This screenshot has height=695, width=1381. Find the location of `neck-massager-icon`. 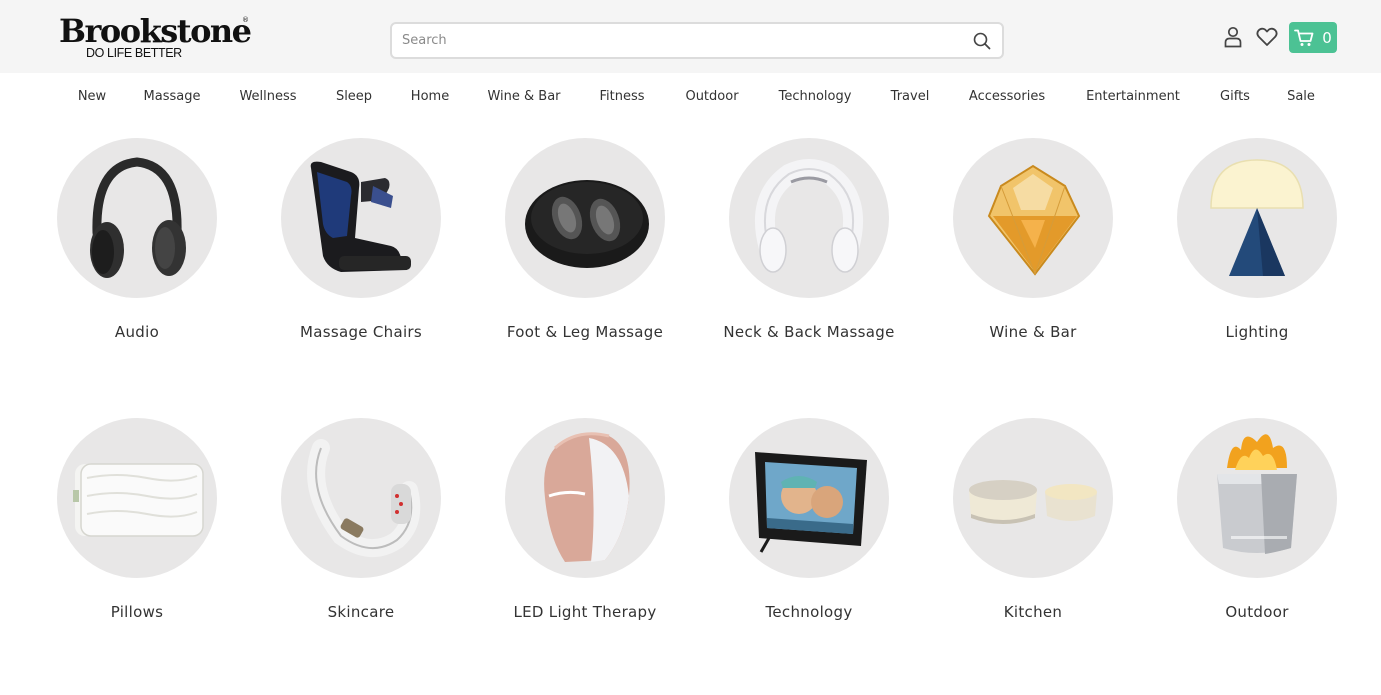

neck-massager-icon is located at coordinates (809, 216).